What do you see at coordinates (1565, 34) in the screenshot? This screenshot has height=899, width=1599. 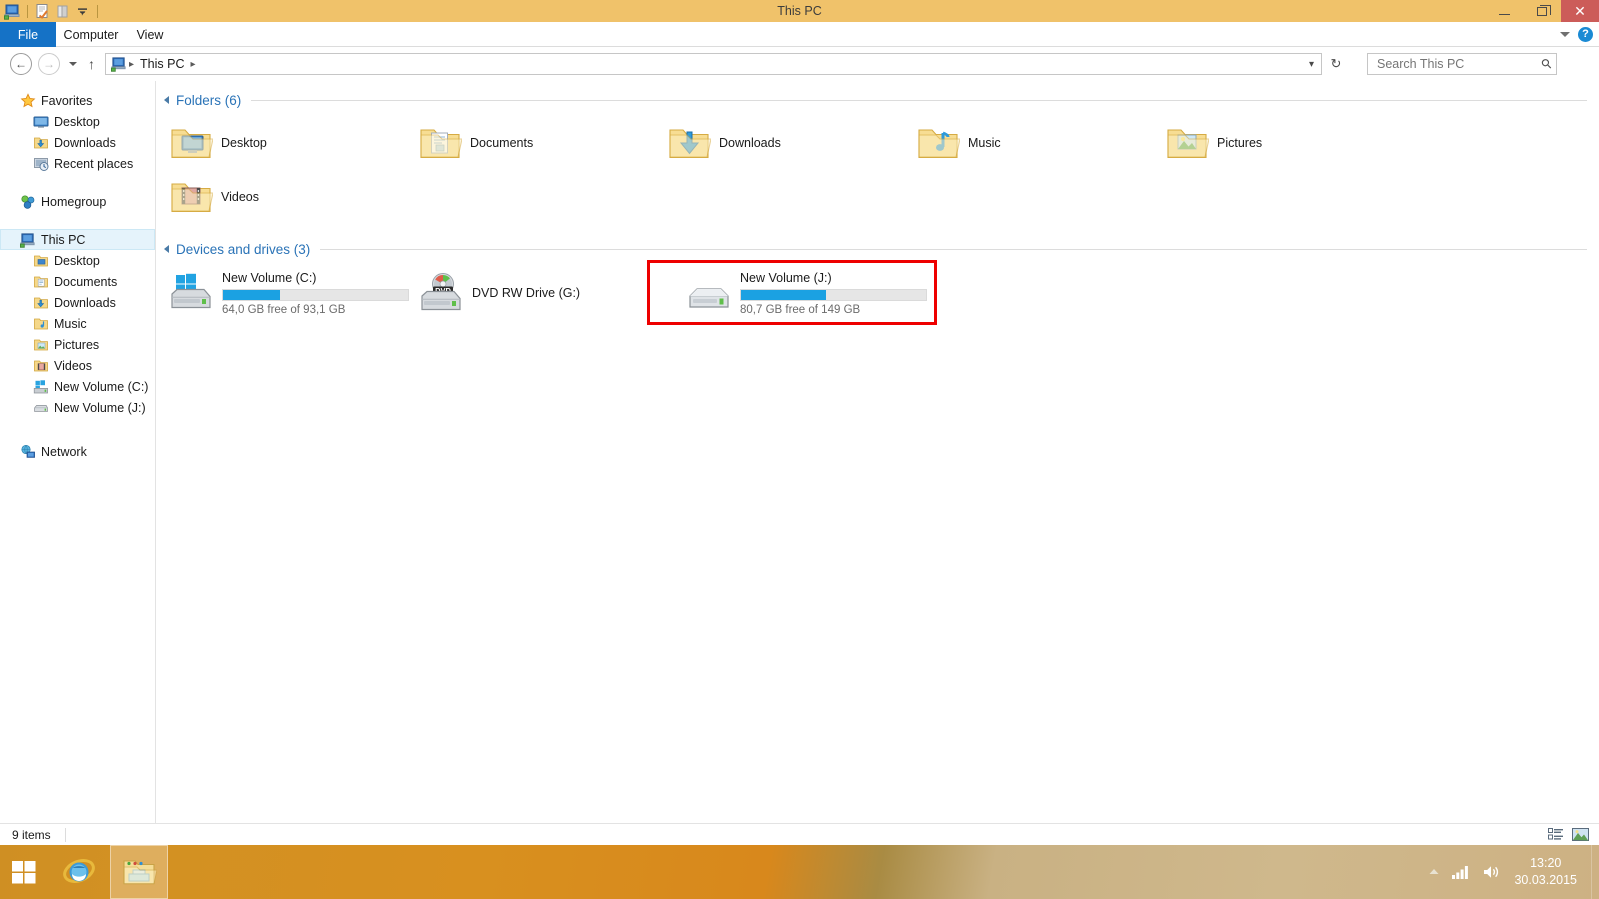 I see `expand-ribbon-icon` at bounding box center [1565, 34].